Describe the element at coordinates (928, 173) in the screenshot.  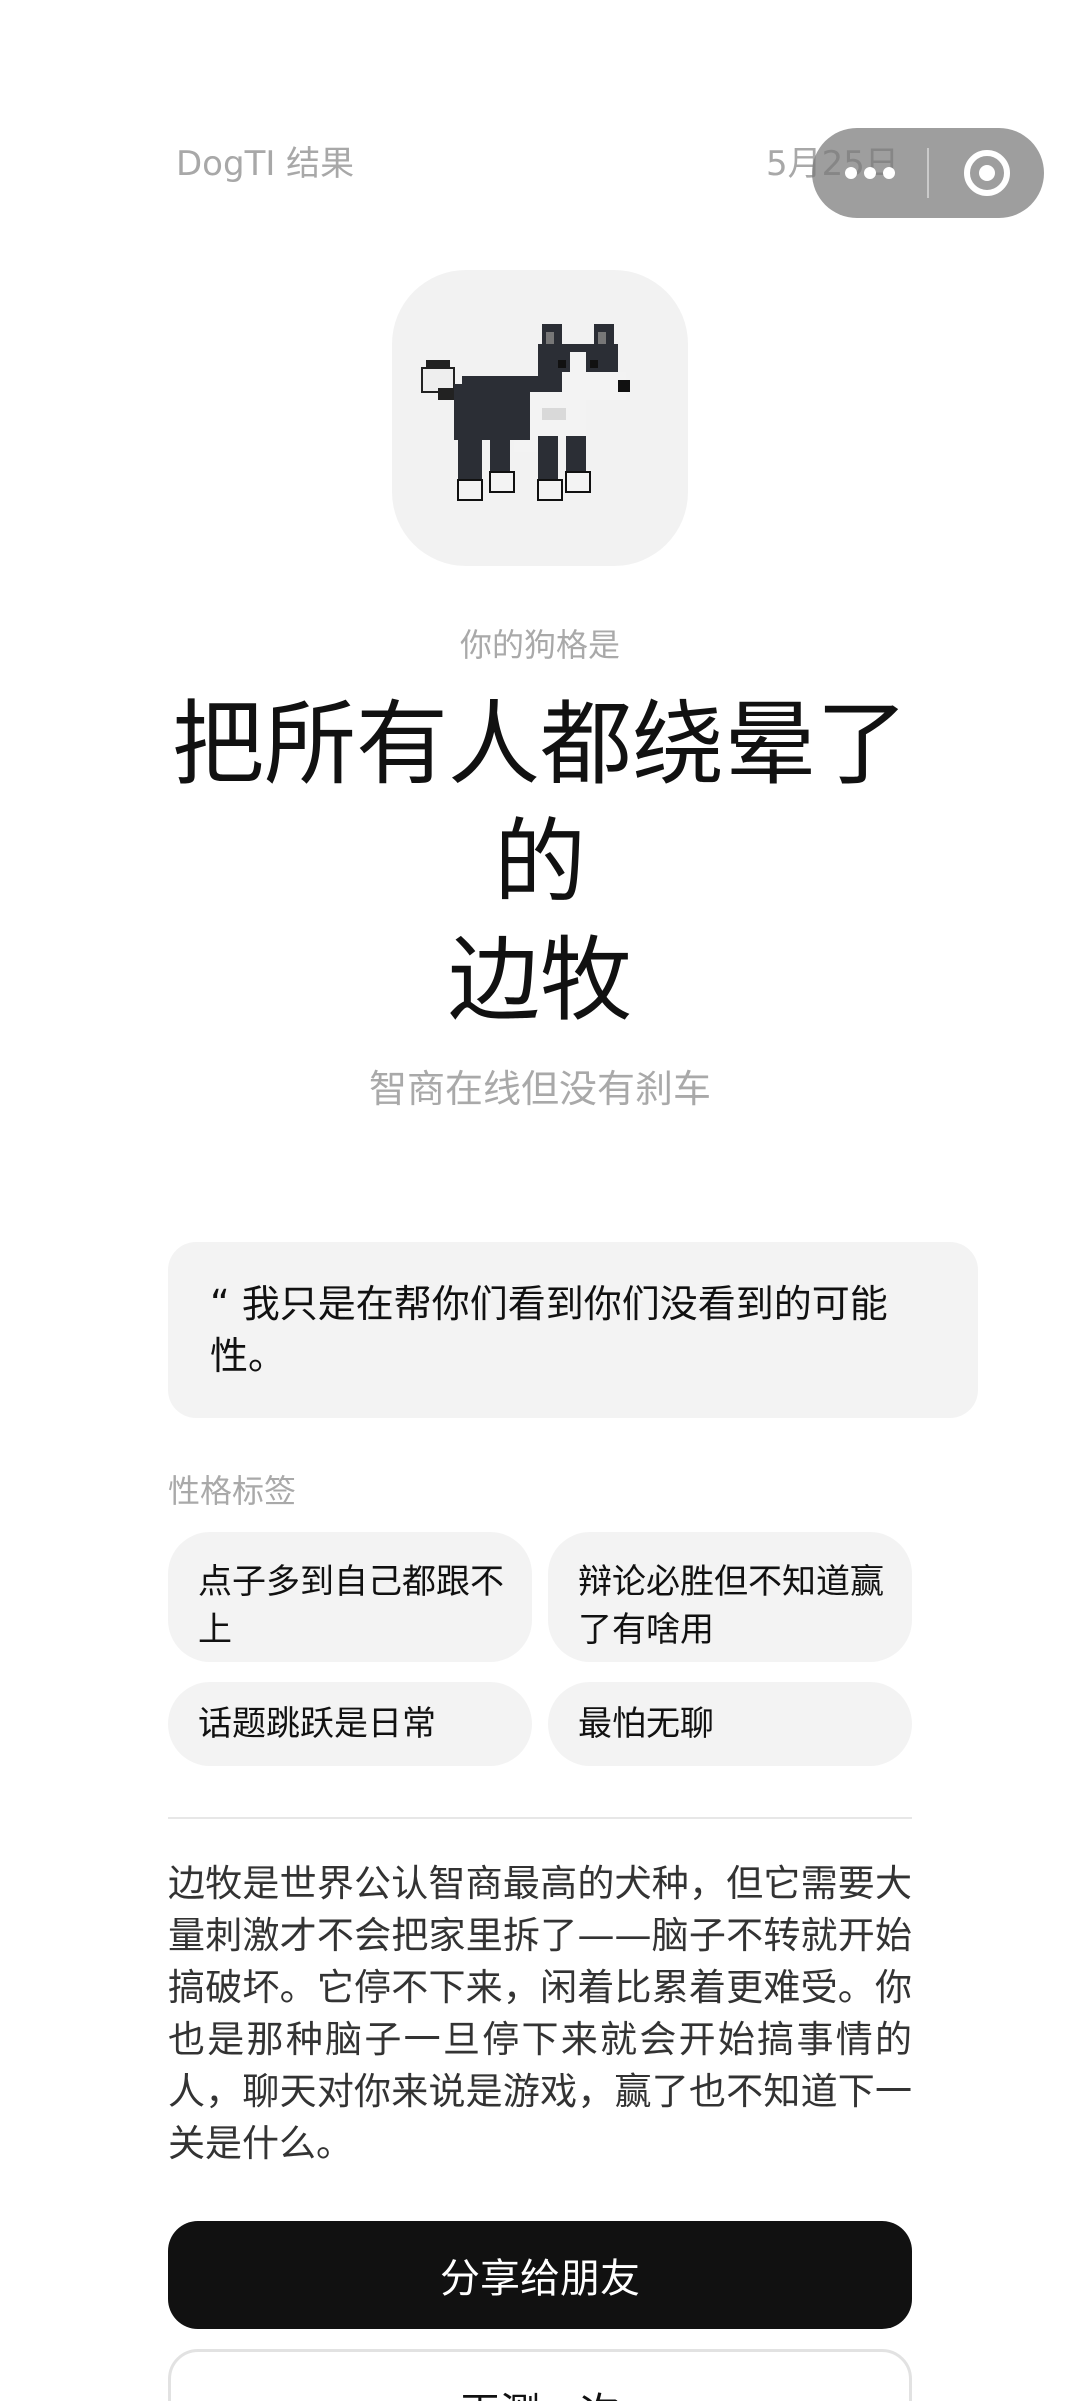
I see `mini-program-capsule` at that location.